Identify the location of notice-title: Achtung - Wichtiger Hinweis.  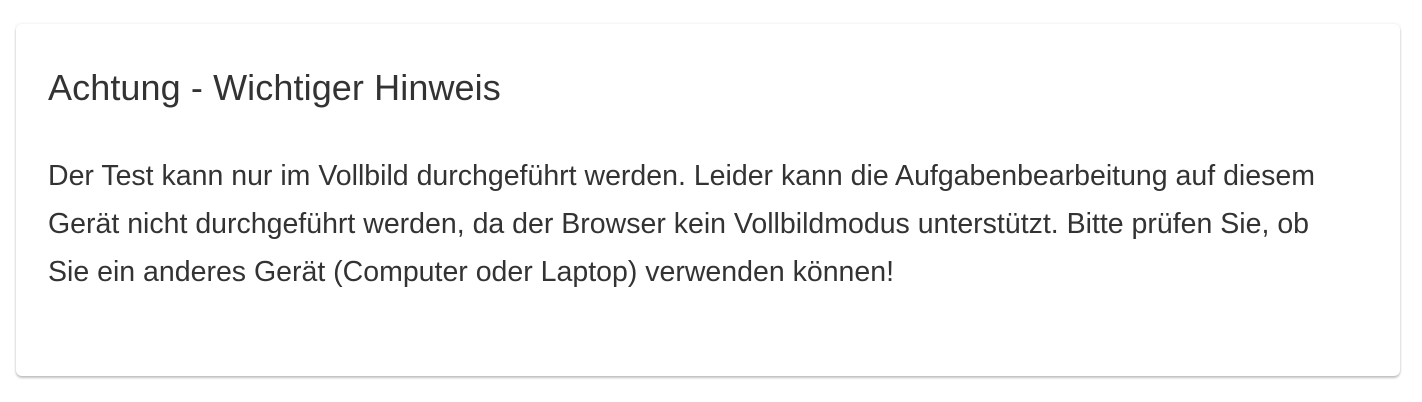
(274, 87).